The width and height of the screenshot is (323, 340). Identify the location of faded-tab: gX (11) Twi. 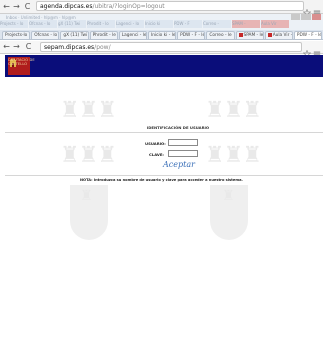
(72, 24).